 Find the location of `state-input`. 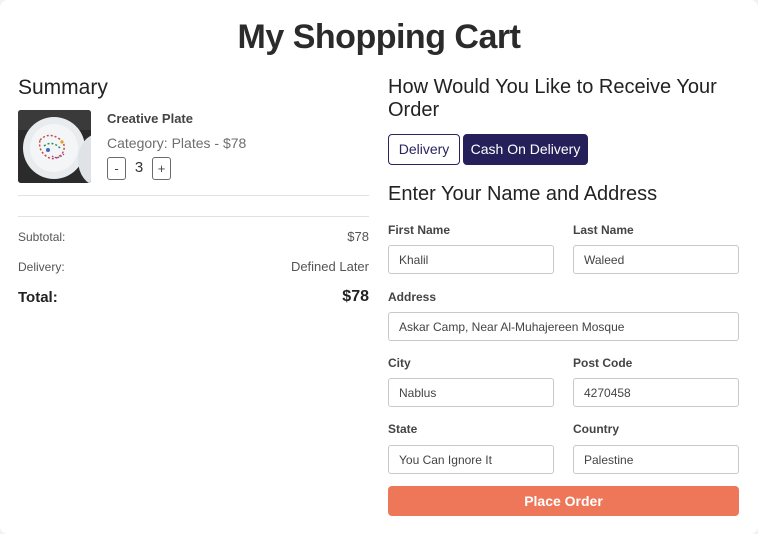

state-input is located at coordinates (471, 459).